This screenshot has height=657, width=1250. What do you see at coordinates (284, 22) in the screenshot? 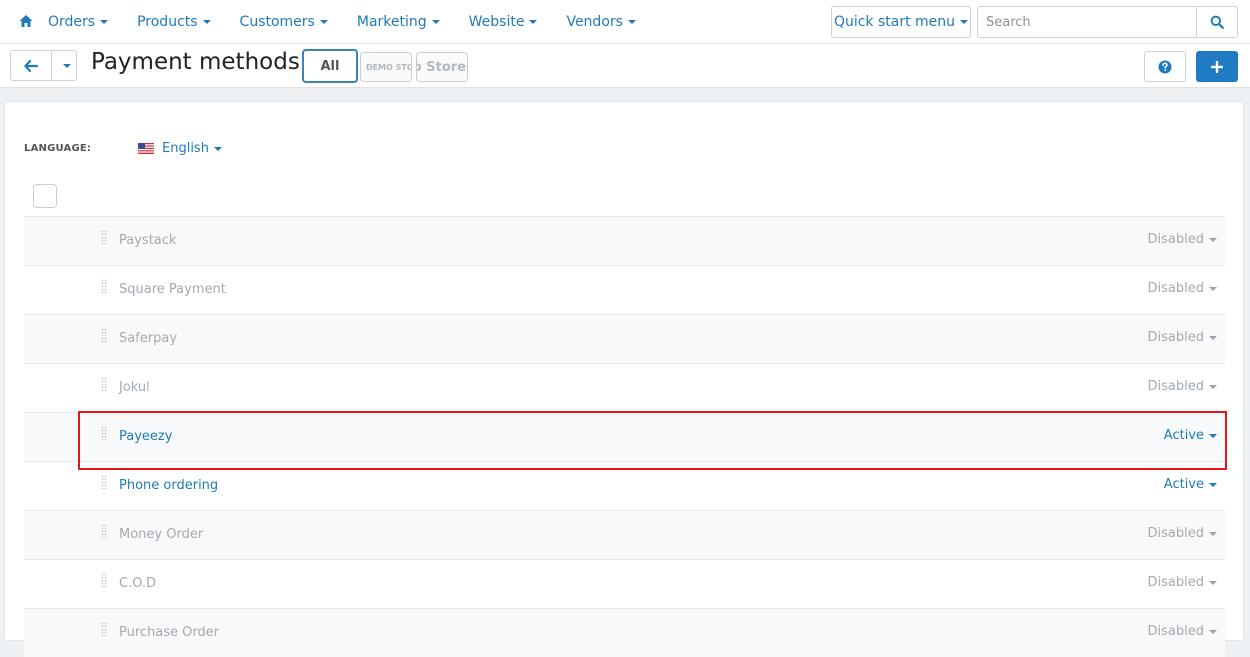
I see `nav-customers: Customers` at bounding box center [284, 22].